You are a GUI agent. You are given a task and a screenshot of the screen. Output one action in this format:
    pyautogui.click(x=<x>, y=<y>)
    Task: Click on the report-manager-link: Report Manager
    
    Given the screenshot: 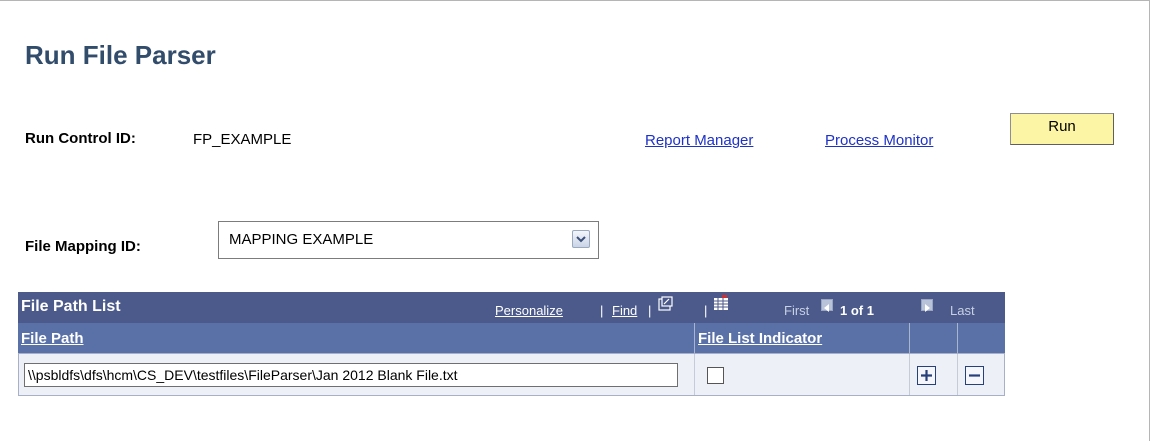 What is the action you would take?
    pyautogui.click(x=699, y=140)
    